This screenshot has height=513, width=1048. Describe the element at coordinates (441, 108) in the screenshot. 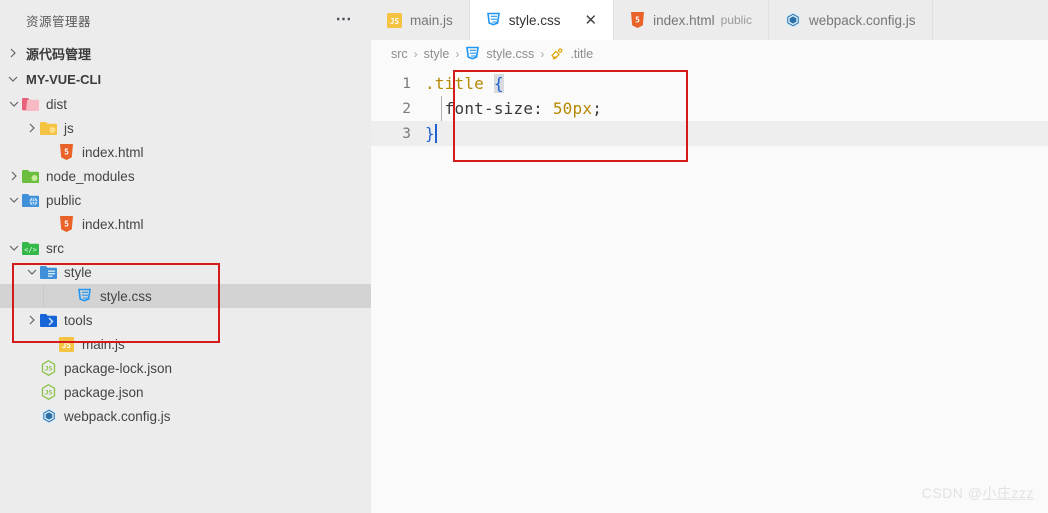

I see `code-indent-guide` at that location.